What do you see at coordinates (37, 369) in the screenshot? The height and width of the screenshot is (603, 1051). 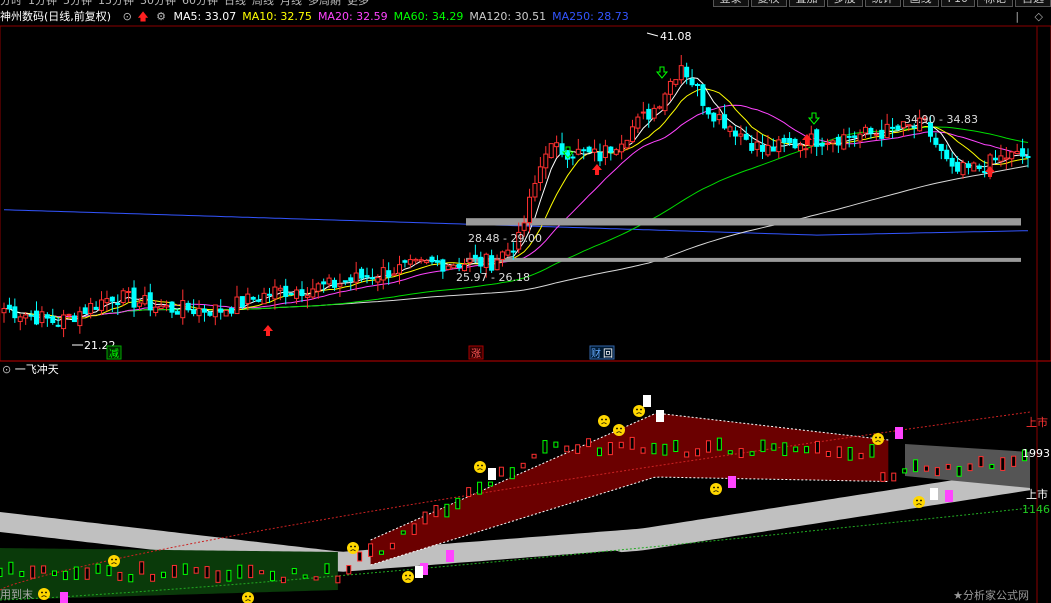 I see `indicator-name: 一飞冲天` at bounding box center [37, 369].